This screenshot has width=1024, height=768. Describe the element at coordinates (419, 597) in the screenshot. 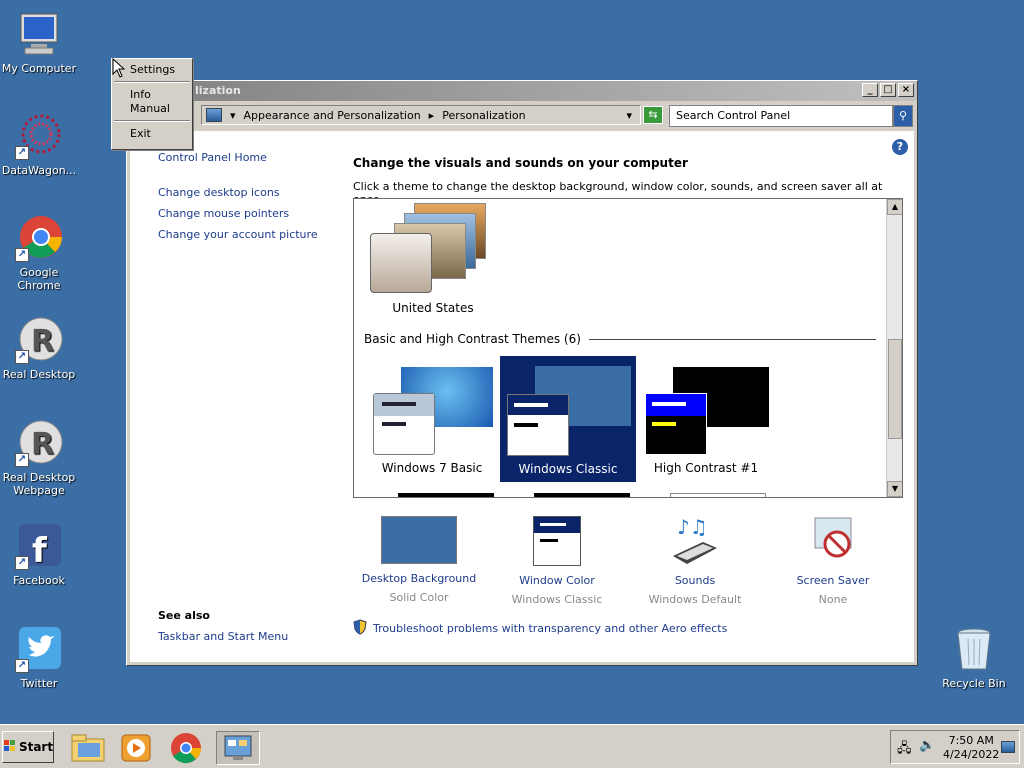

I see `desktop-background-value: Solid Color` at that location.